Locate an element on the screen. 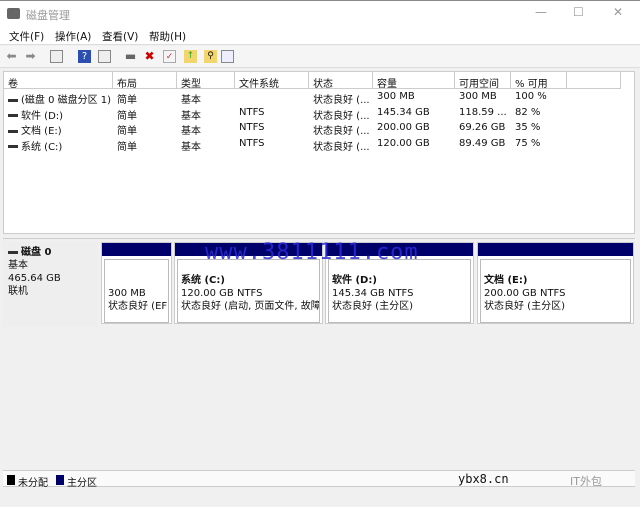  partition-body: 软件 (D:) 145.34 GB NTFS 状态良好 (主分区) is located at coordinates (399, 291).